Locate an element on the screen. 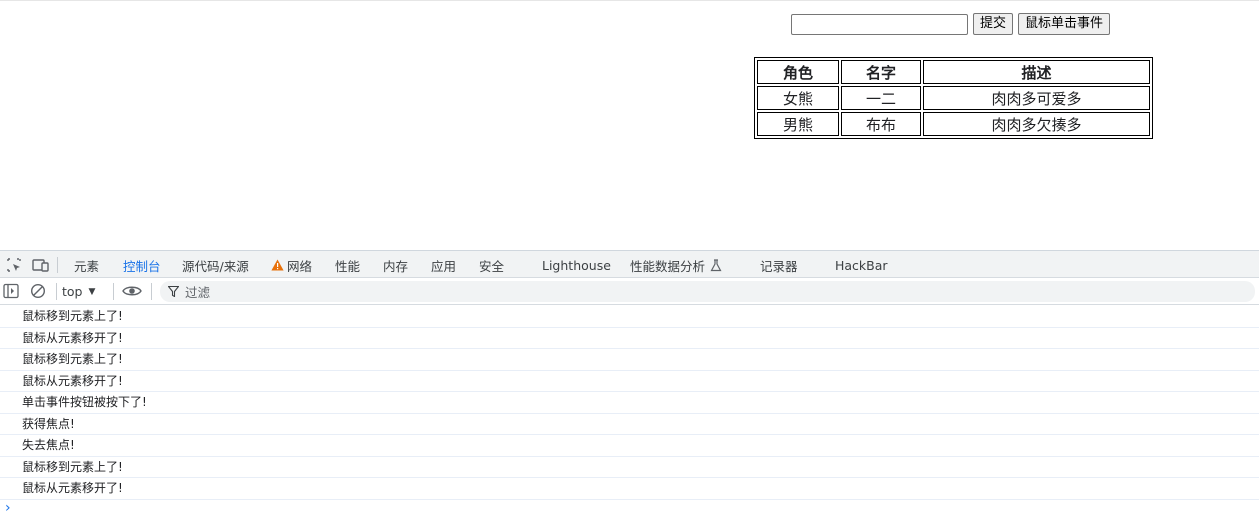 This screenshot has width=1259, height=525. tab-performance: 性能 is located at coordinates (347, 265).